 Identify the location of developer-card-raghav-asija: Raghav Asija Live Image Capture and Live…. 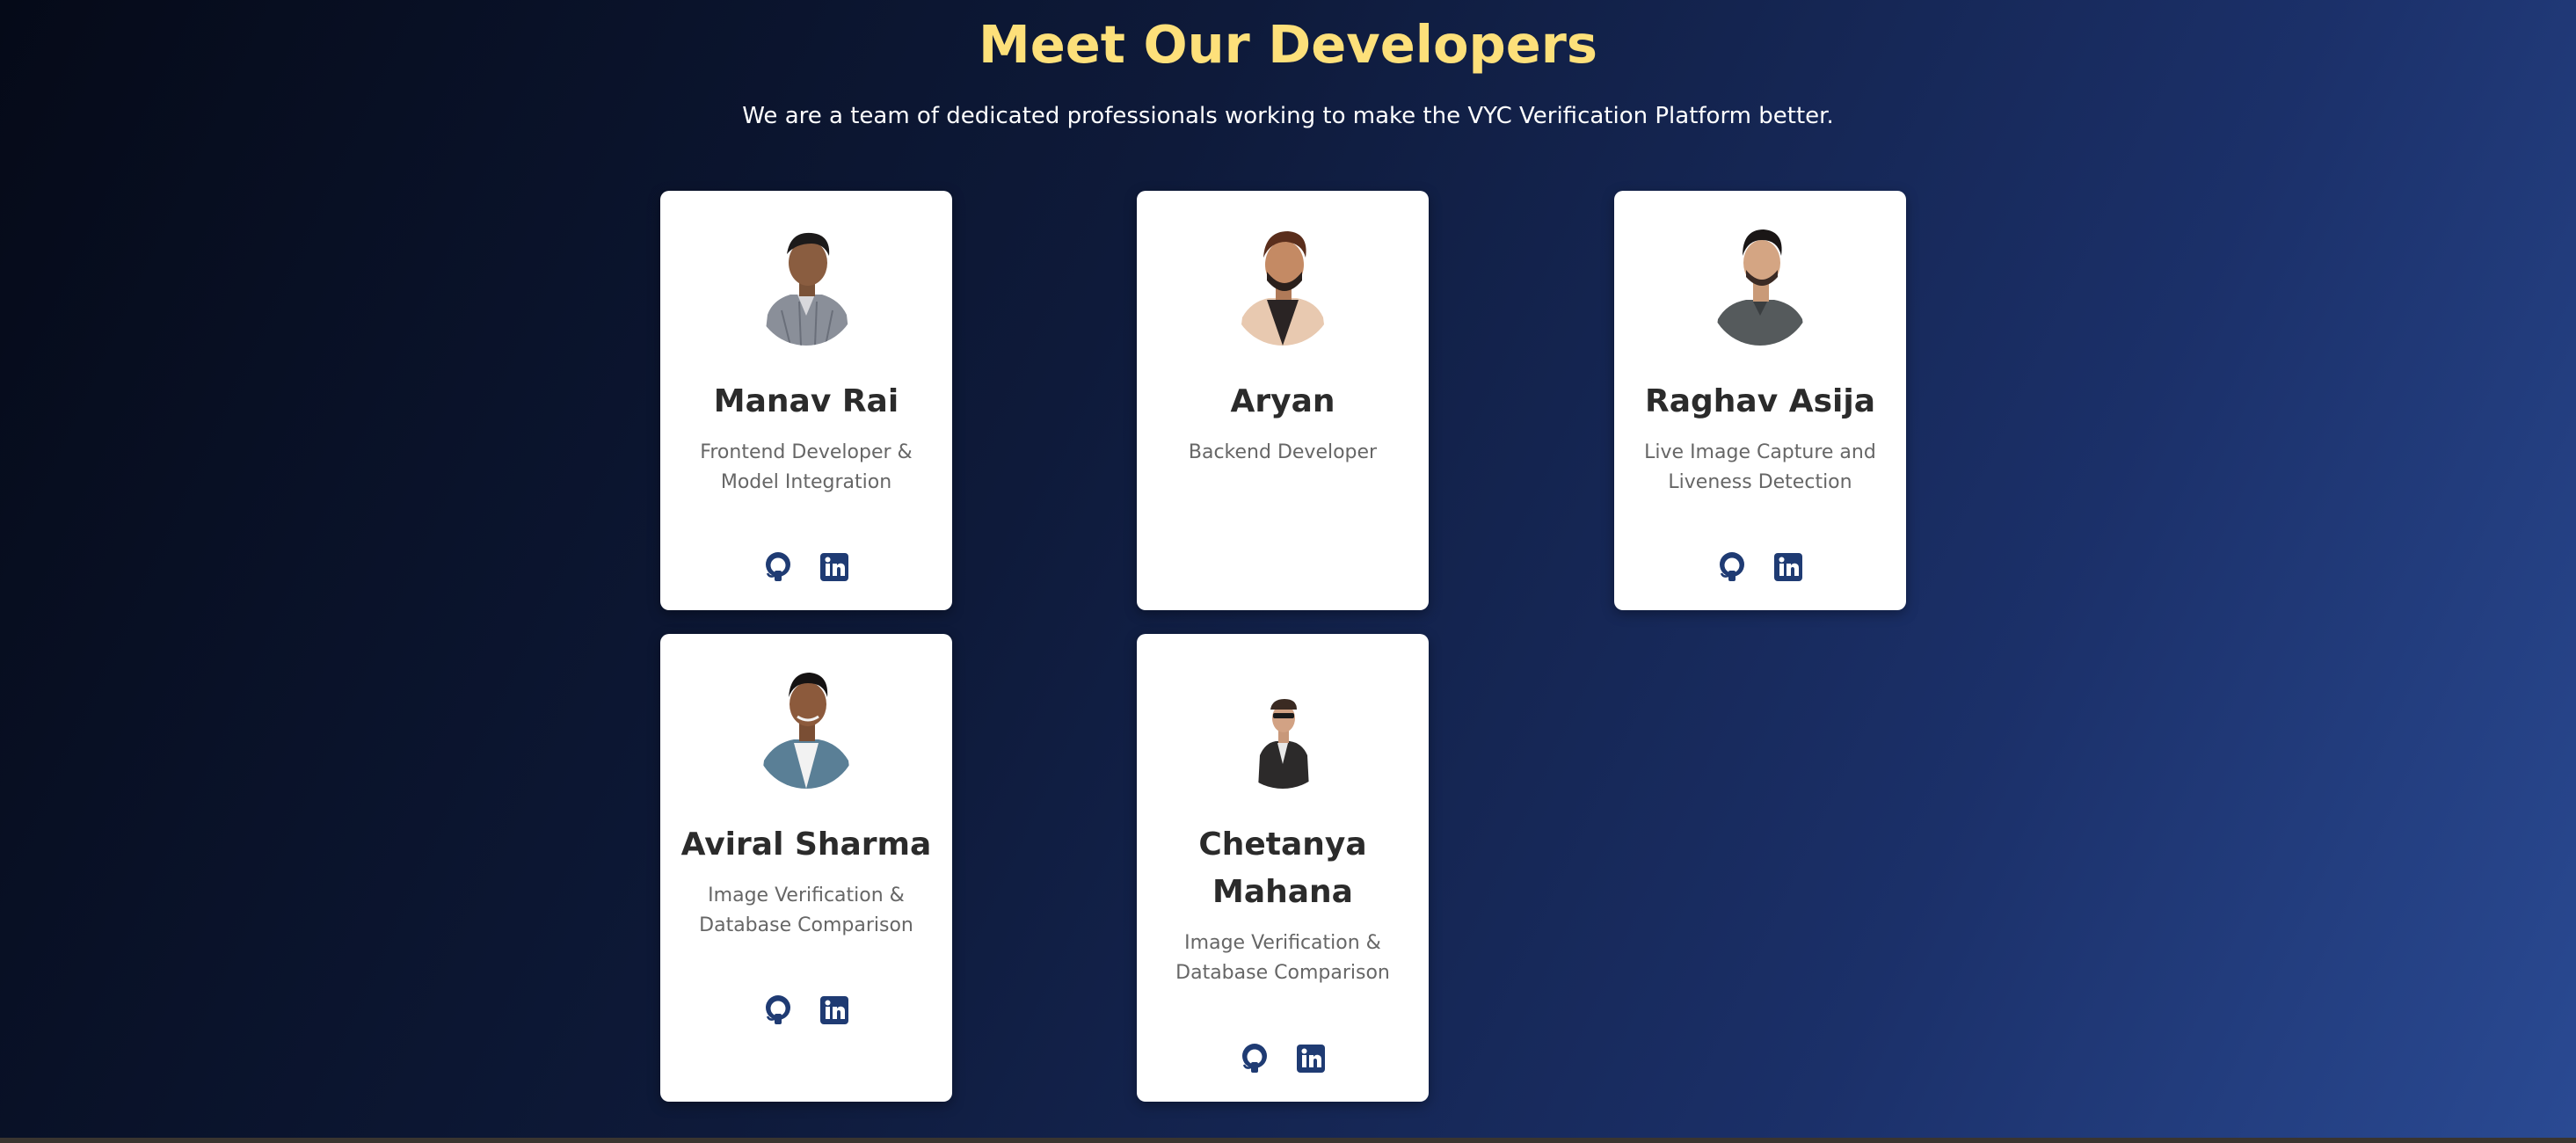
(1760, 401).